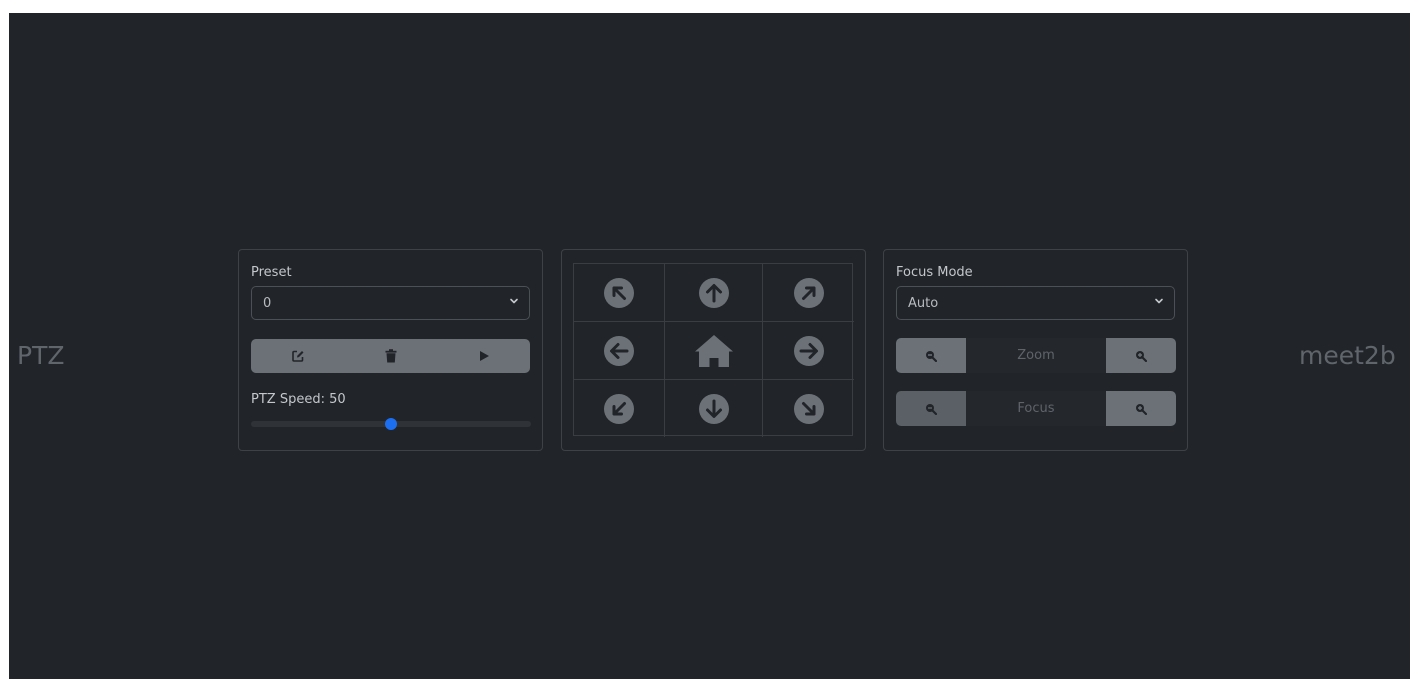 Image resolution: width=1410 pixels, height=679 pixels. I want to click on focus-mode-label: Focus Mode, so click(934, 272).